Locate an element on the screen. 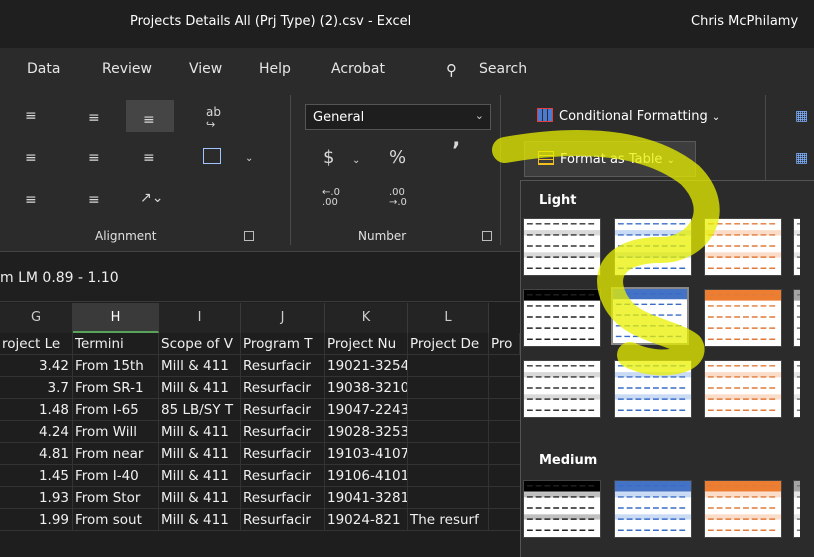 The width and height of the screenshot is (814, 557). decrease-indent-icon: ≡ is located at coordinates (31, 200).